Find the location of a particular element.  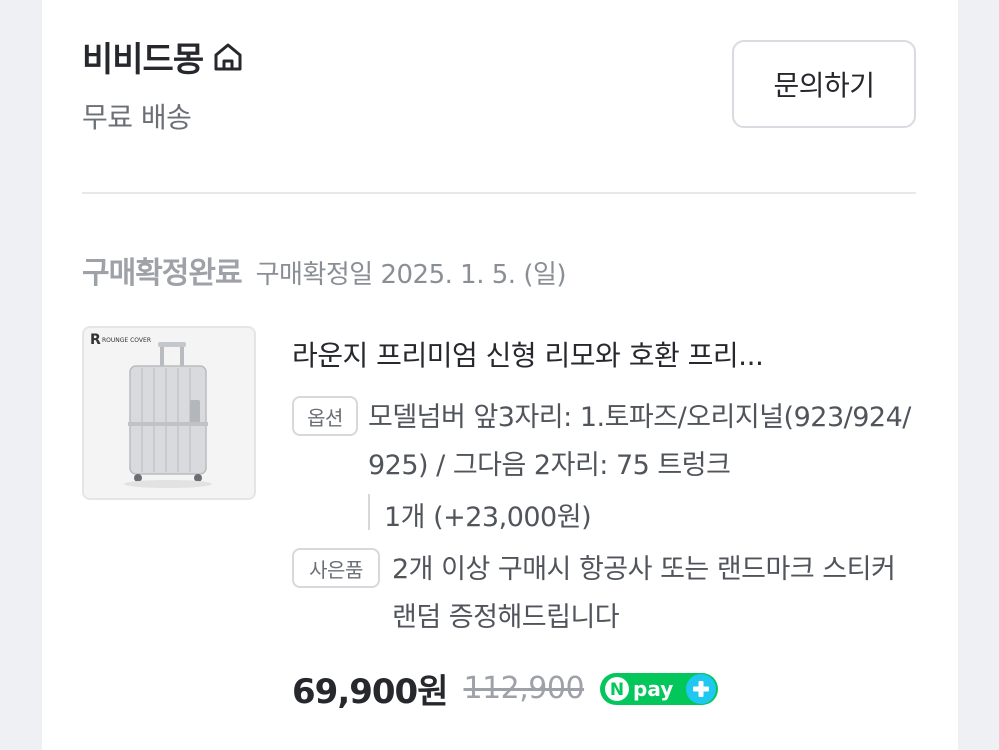

option-tag: 옵션 is located at coordinates (325, 416).